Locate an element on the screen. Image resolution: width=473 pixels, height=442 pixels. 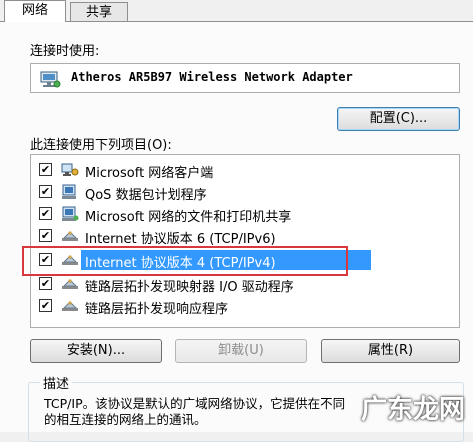
items-label: 此连接使用下列项目(O): is located at coordinates (101, 145).